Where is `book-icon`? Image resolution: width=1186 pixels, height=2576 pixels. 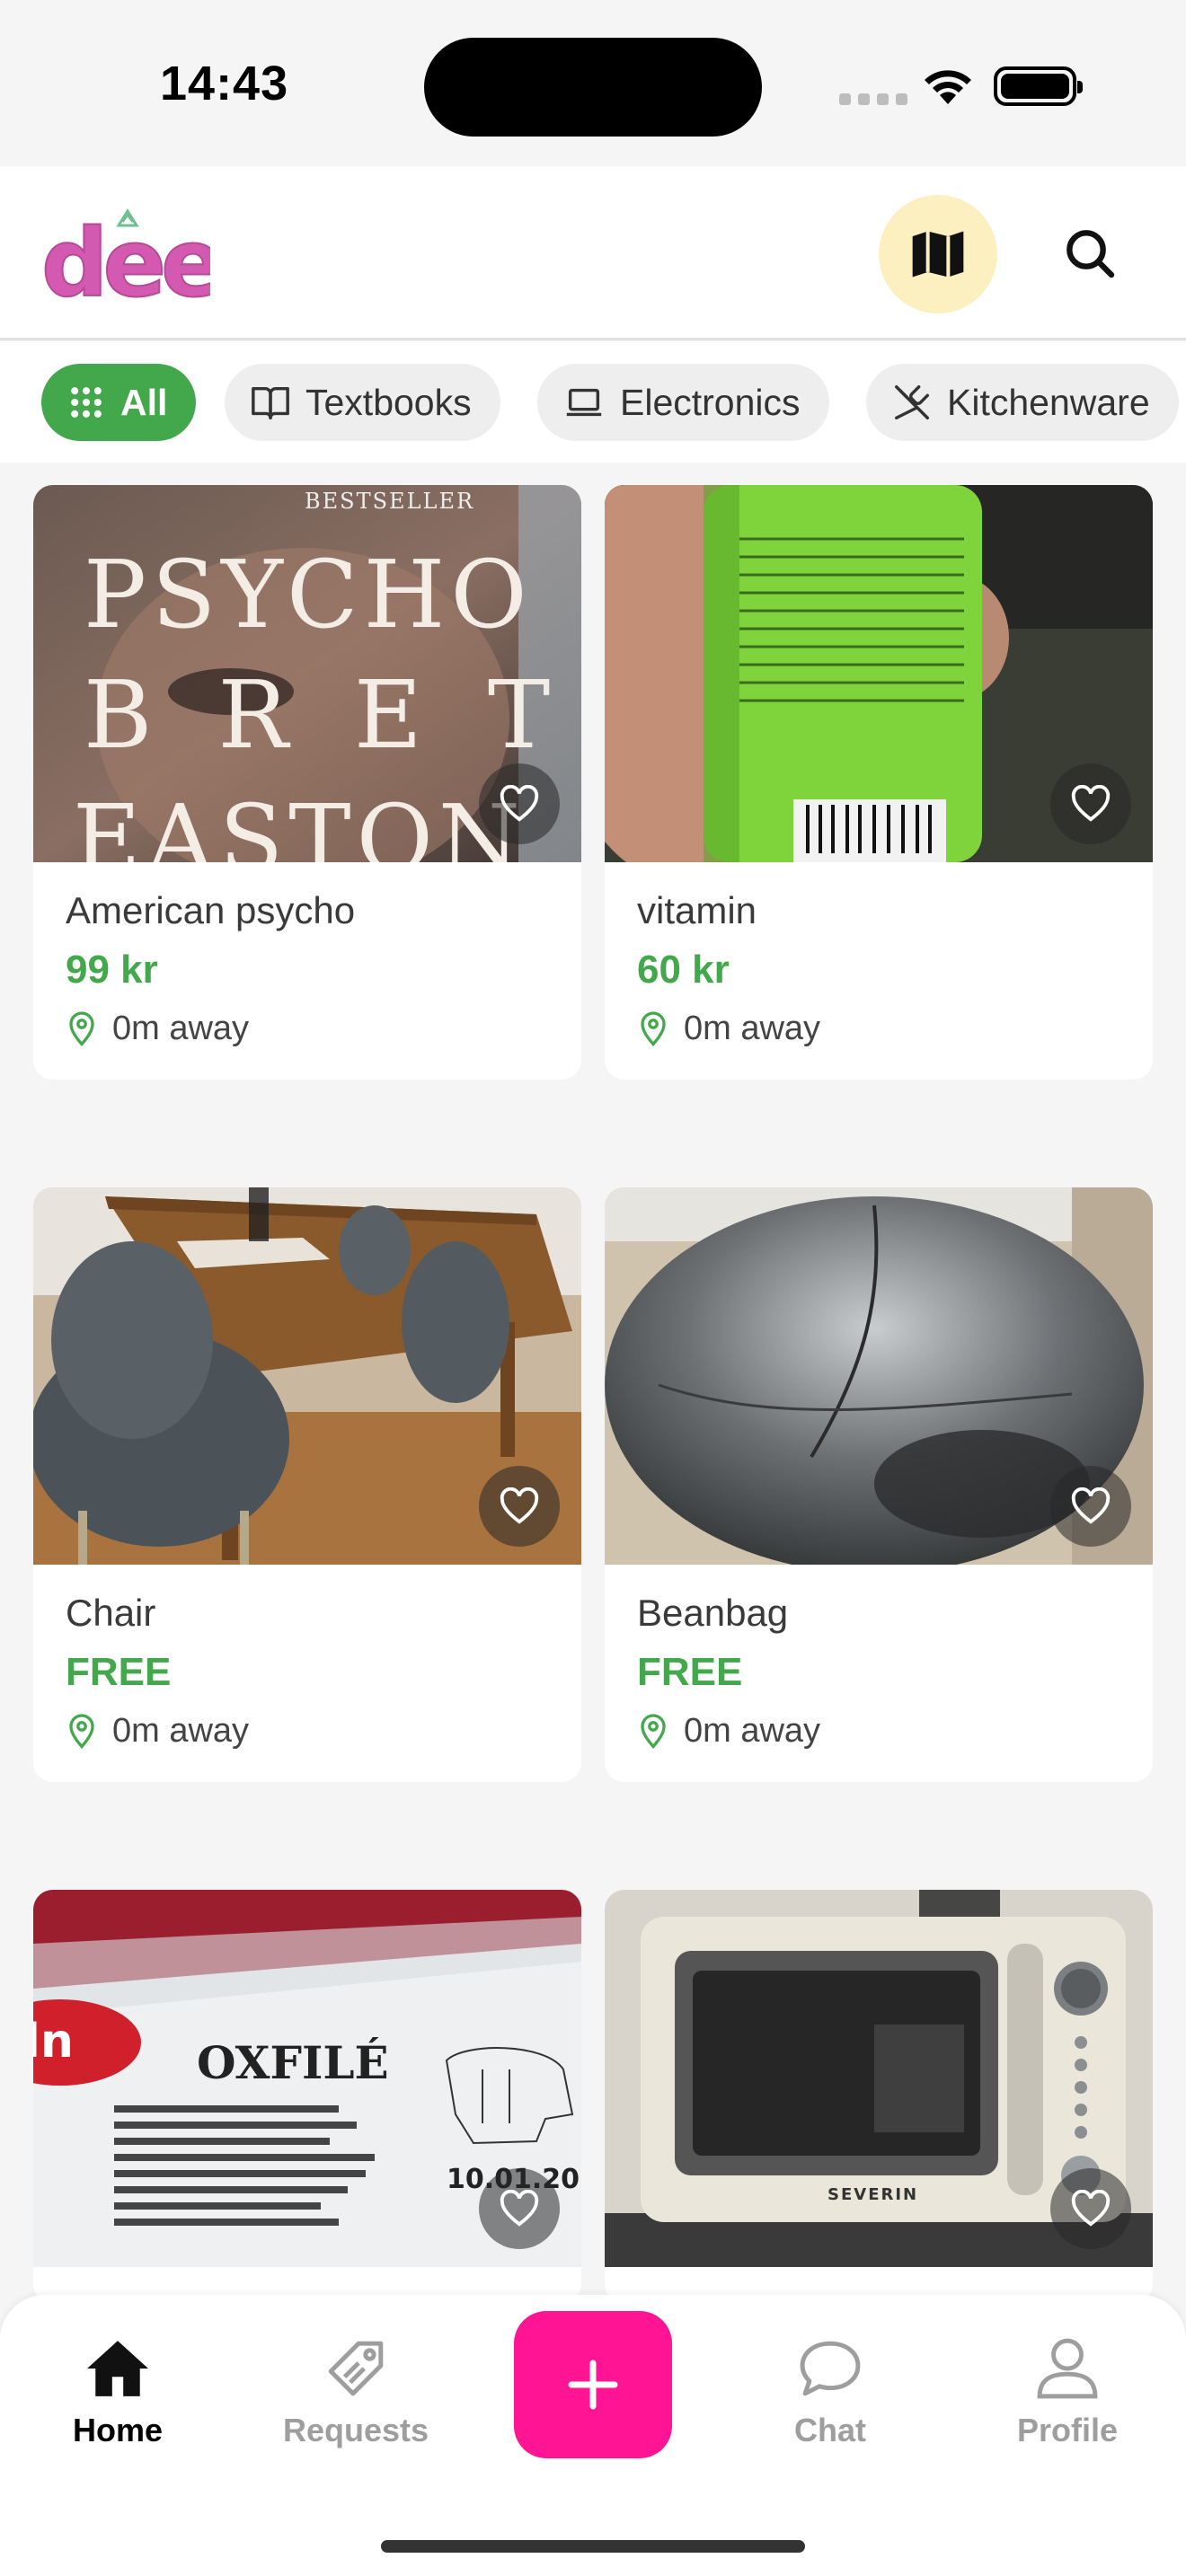 book-icon is located at coordinates (270, 402).